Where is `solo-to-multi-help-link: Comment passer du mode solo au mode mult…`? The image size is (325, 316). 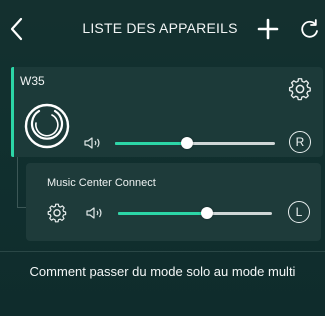
solo-to-multi-help-link: Comment passer du mode solo au mode mult… is located at coordinates (162, 271).